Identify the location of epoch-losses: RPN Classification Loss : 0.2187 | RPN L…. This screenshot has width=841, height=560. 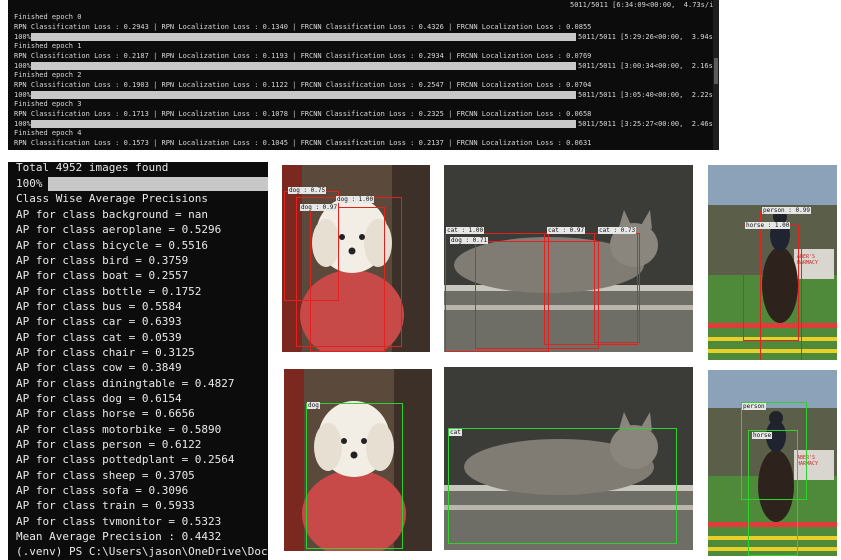
(303, 56).